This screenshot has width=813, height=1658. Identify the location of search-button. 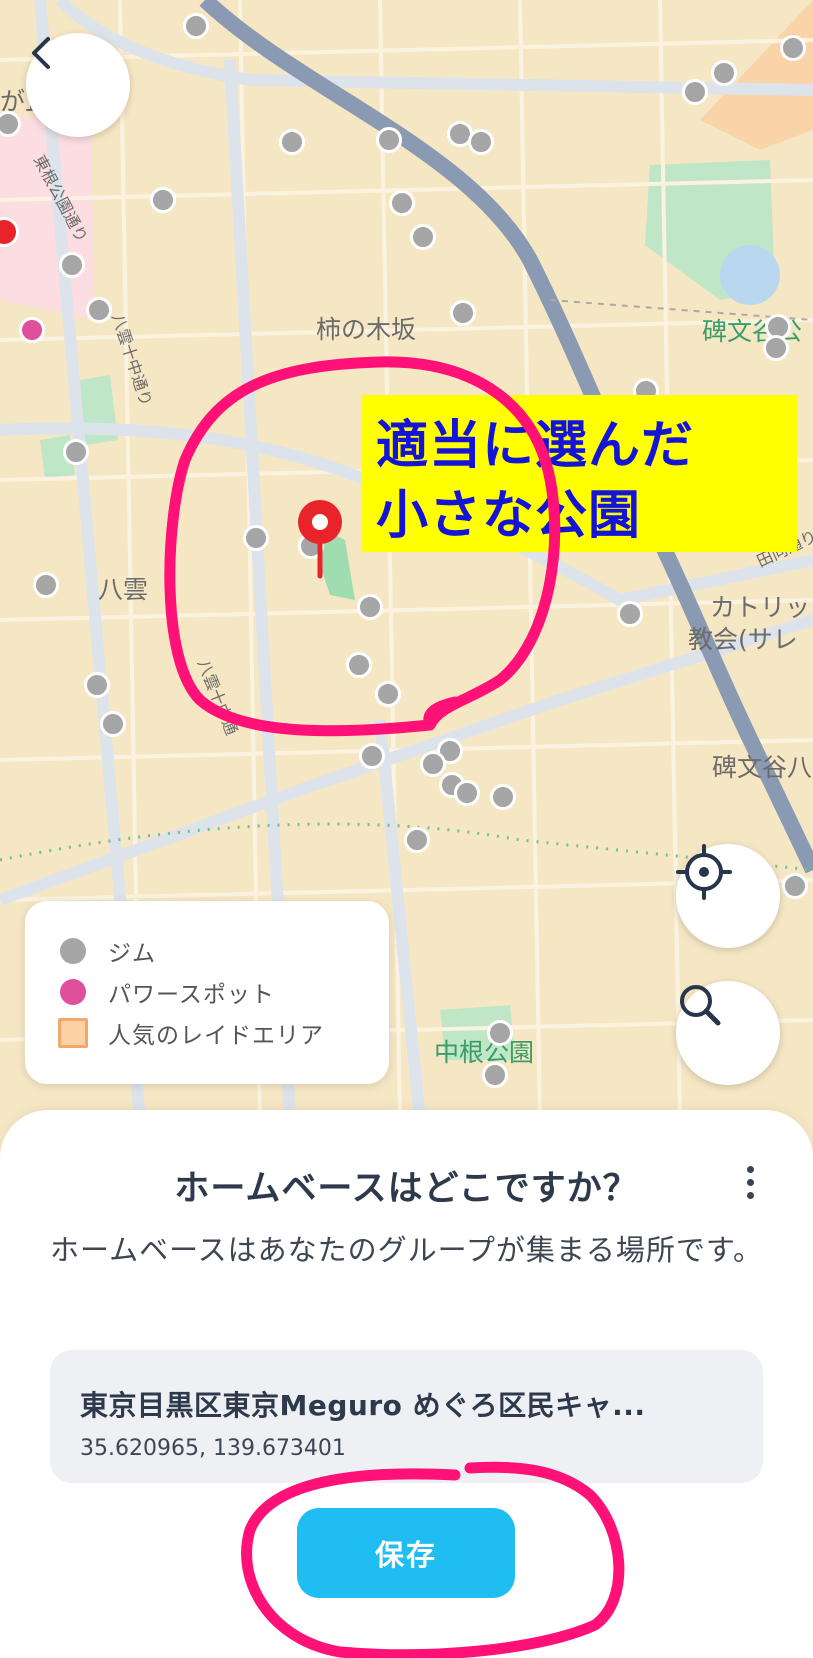
(728, 1033).